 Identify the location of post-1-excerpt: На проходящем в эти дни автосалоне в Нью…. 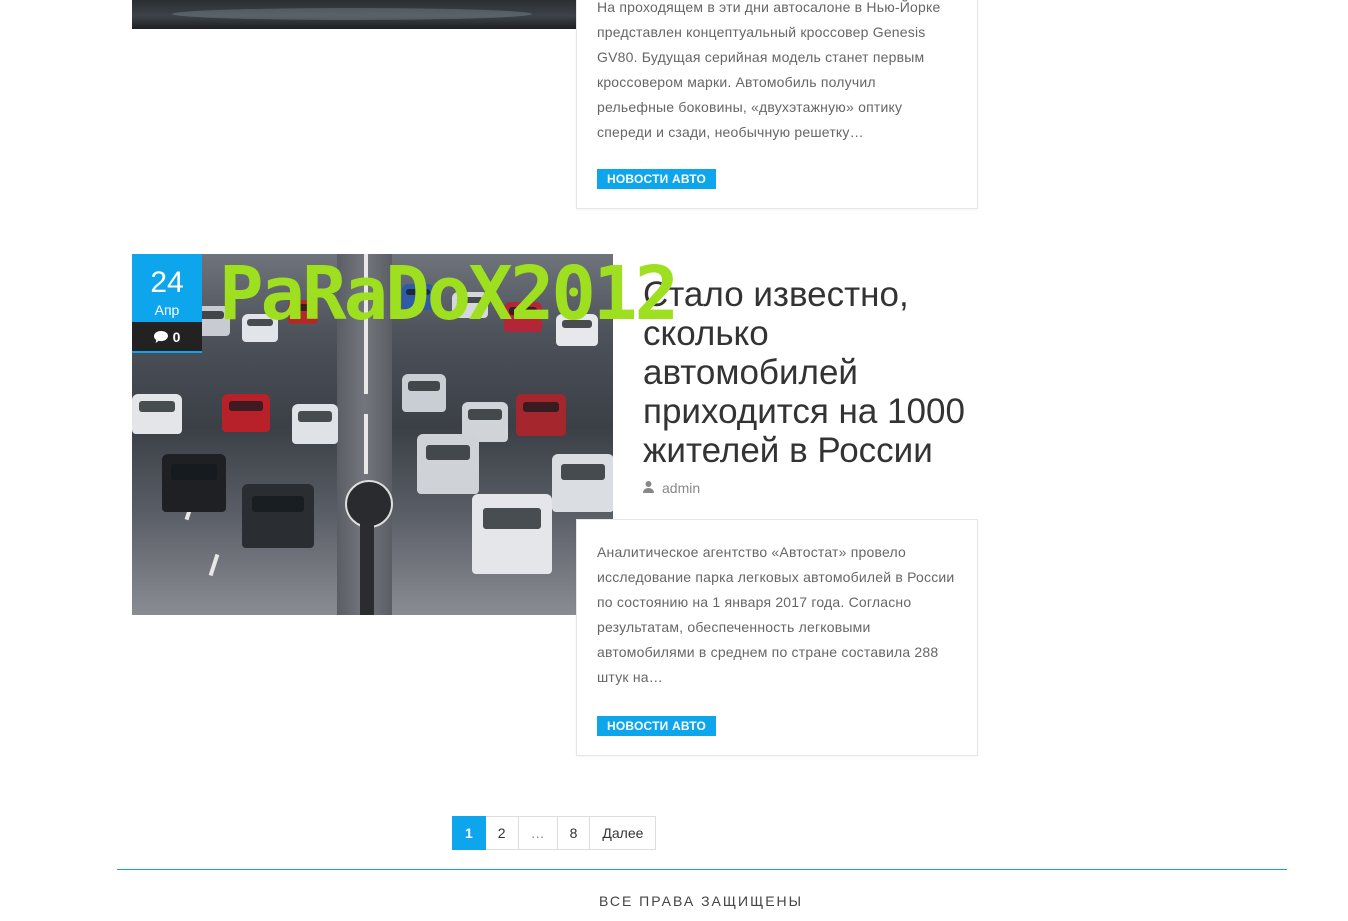
(769, 70).